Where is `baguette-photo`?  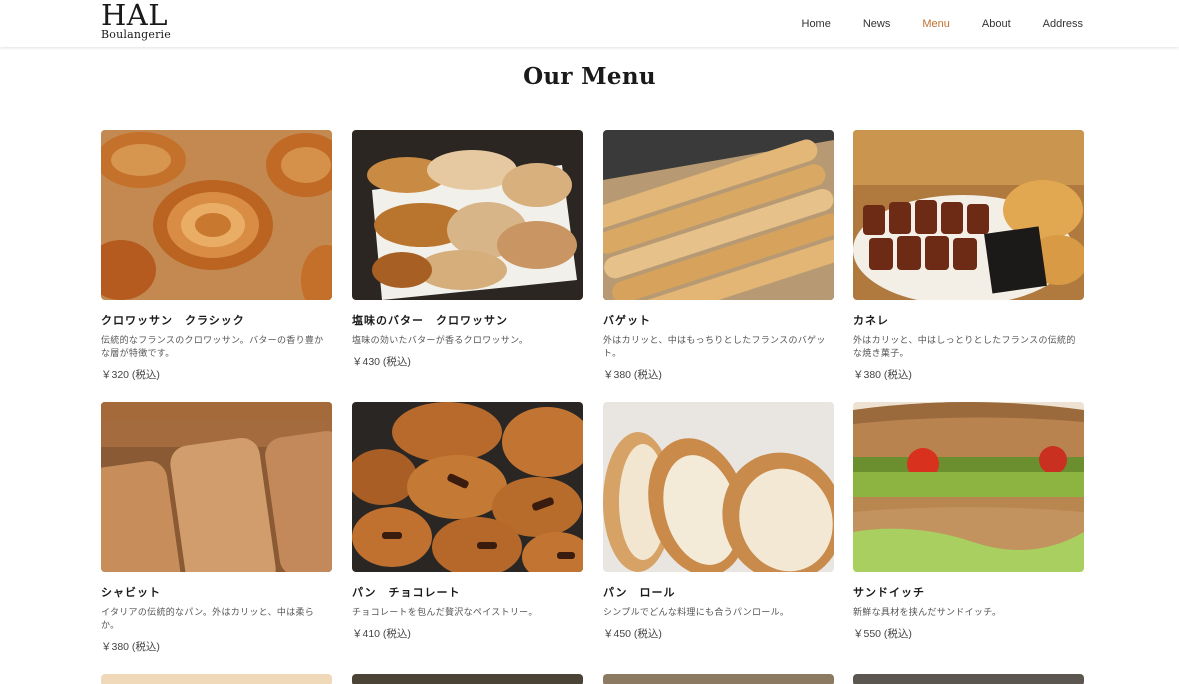 baguette-photo is located at coordinates (718, 215).